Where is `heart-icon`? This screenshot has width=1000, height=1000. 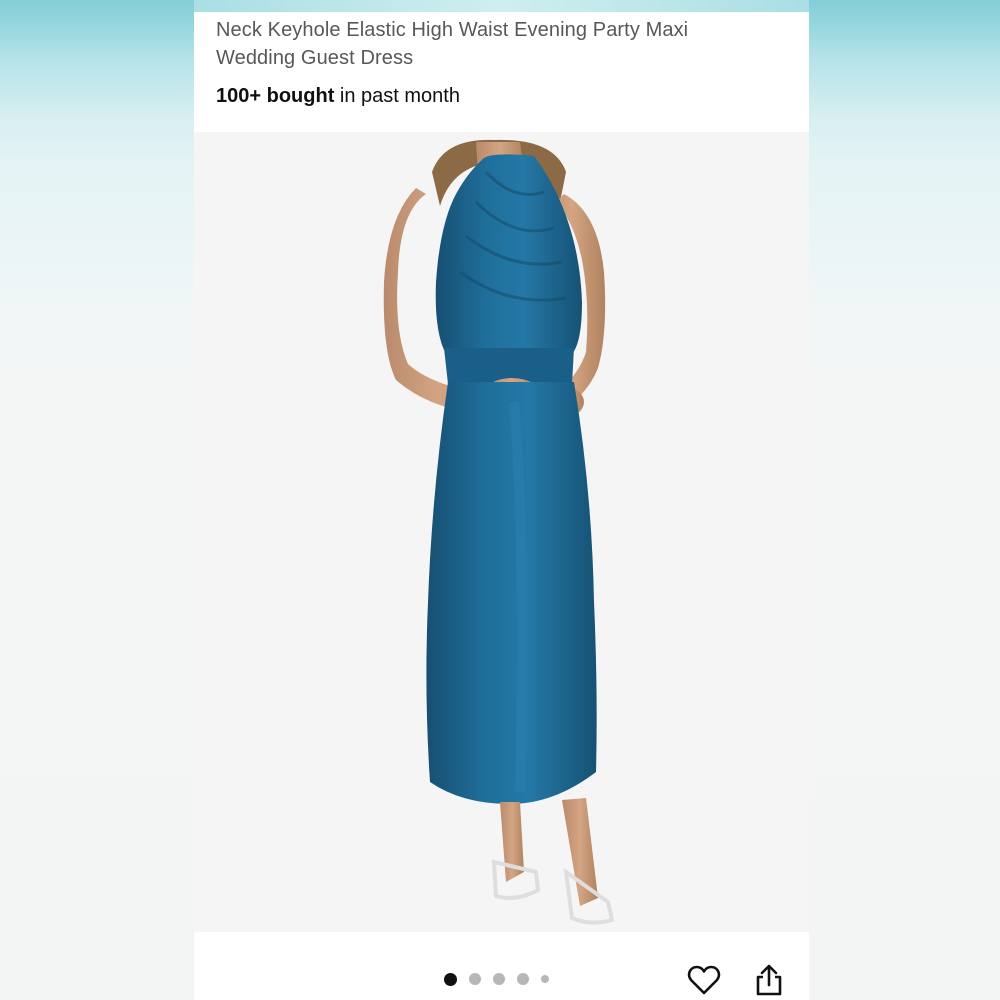
heart-icon is located at coordinates (704, 980).